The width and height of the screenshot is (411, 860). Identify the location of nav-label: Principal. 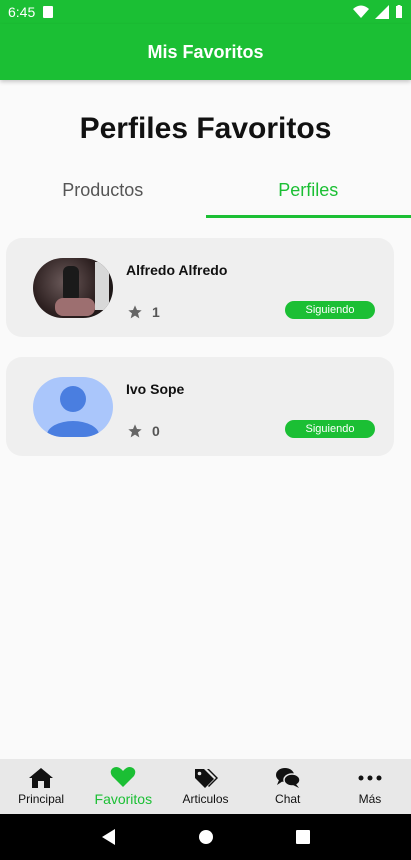
(41, 799).